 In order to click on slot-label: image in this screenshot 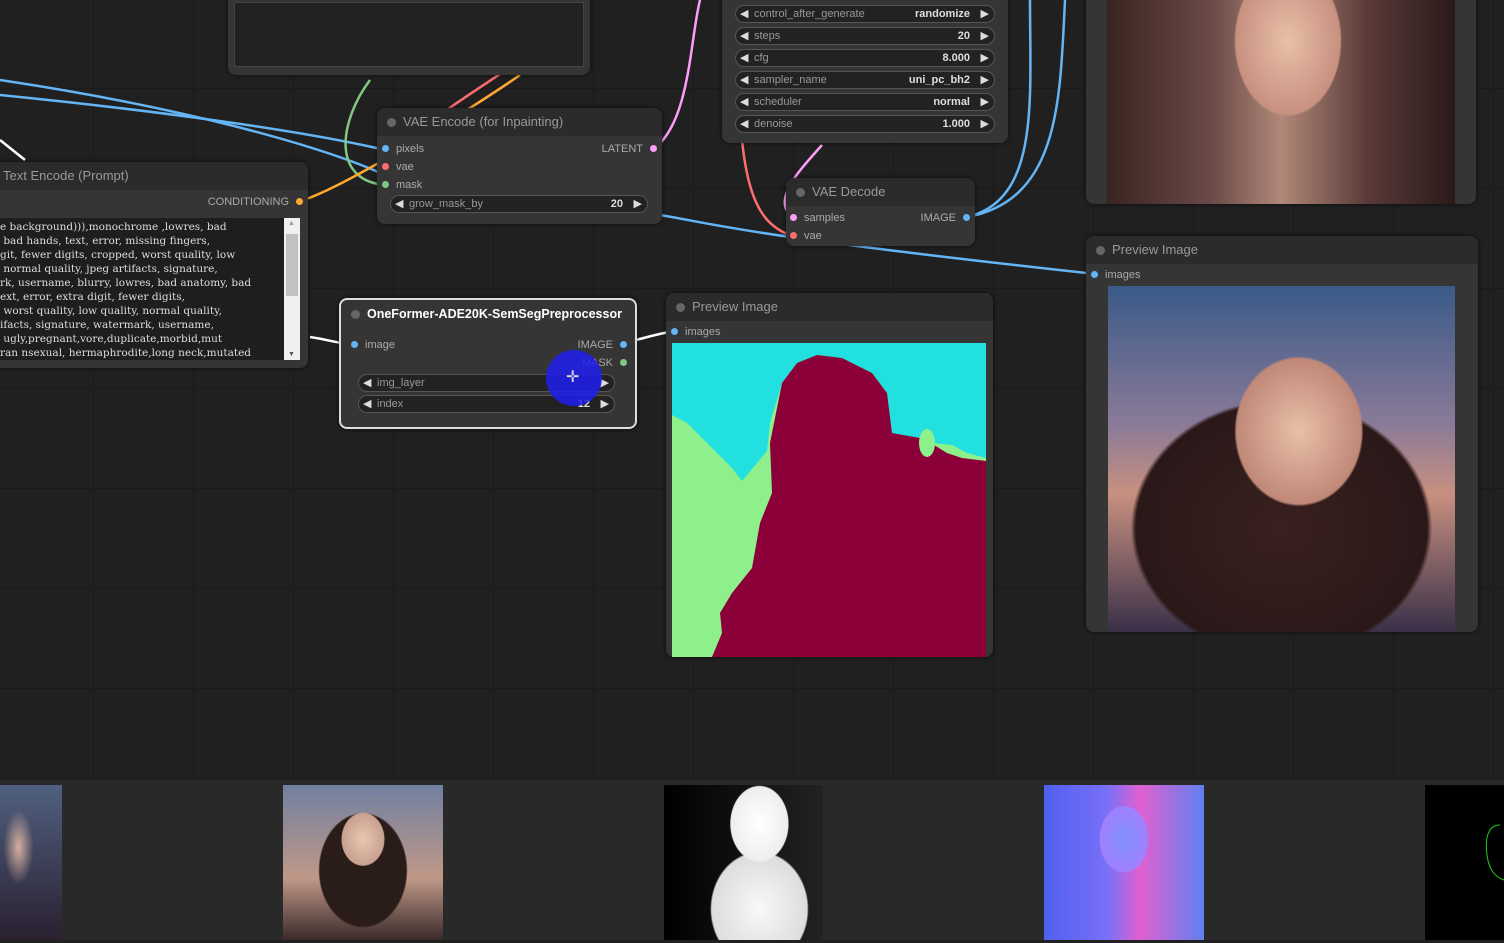, I will do `click(380, 345)`.